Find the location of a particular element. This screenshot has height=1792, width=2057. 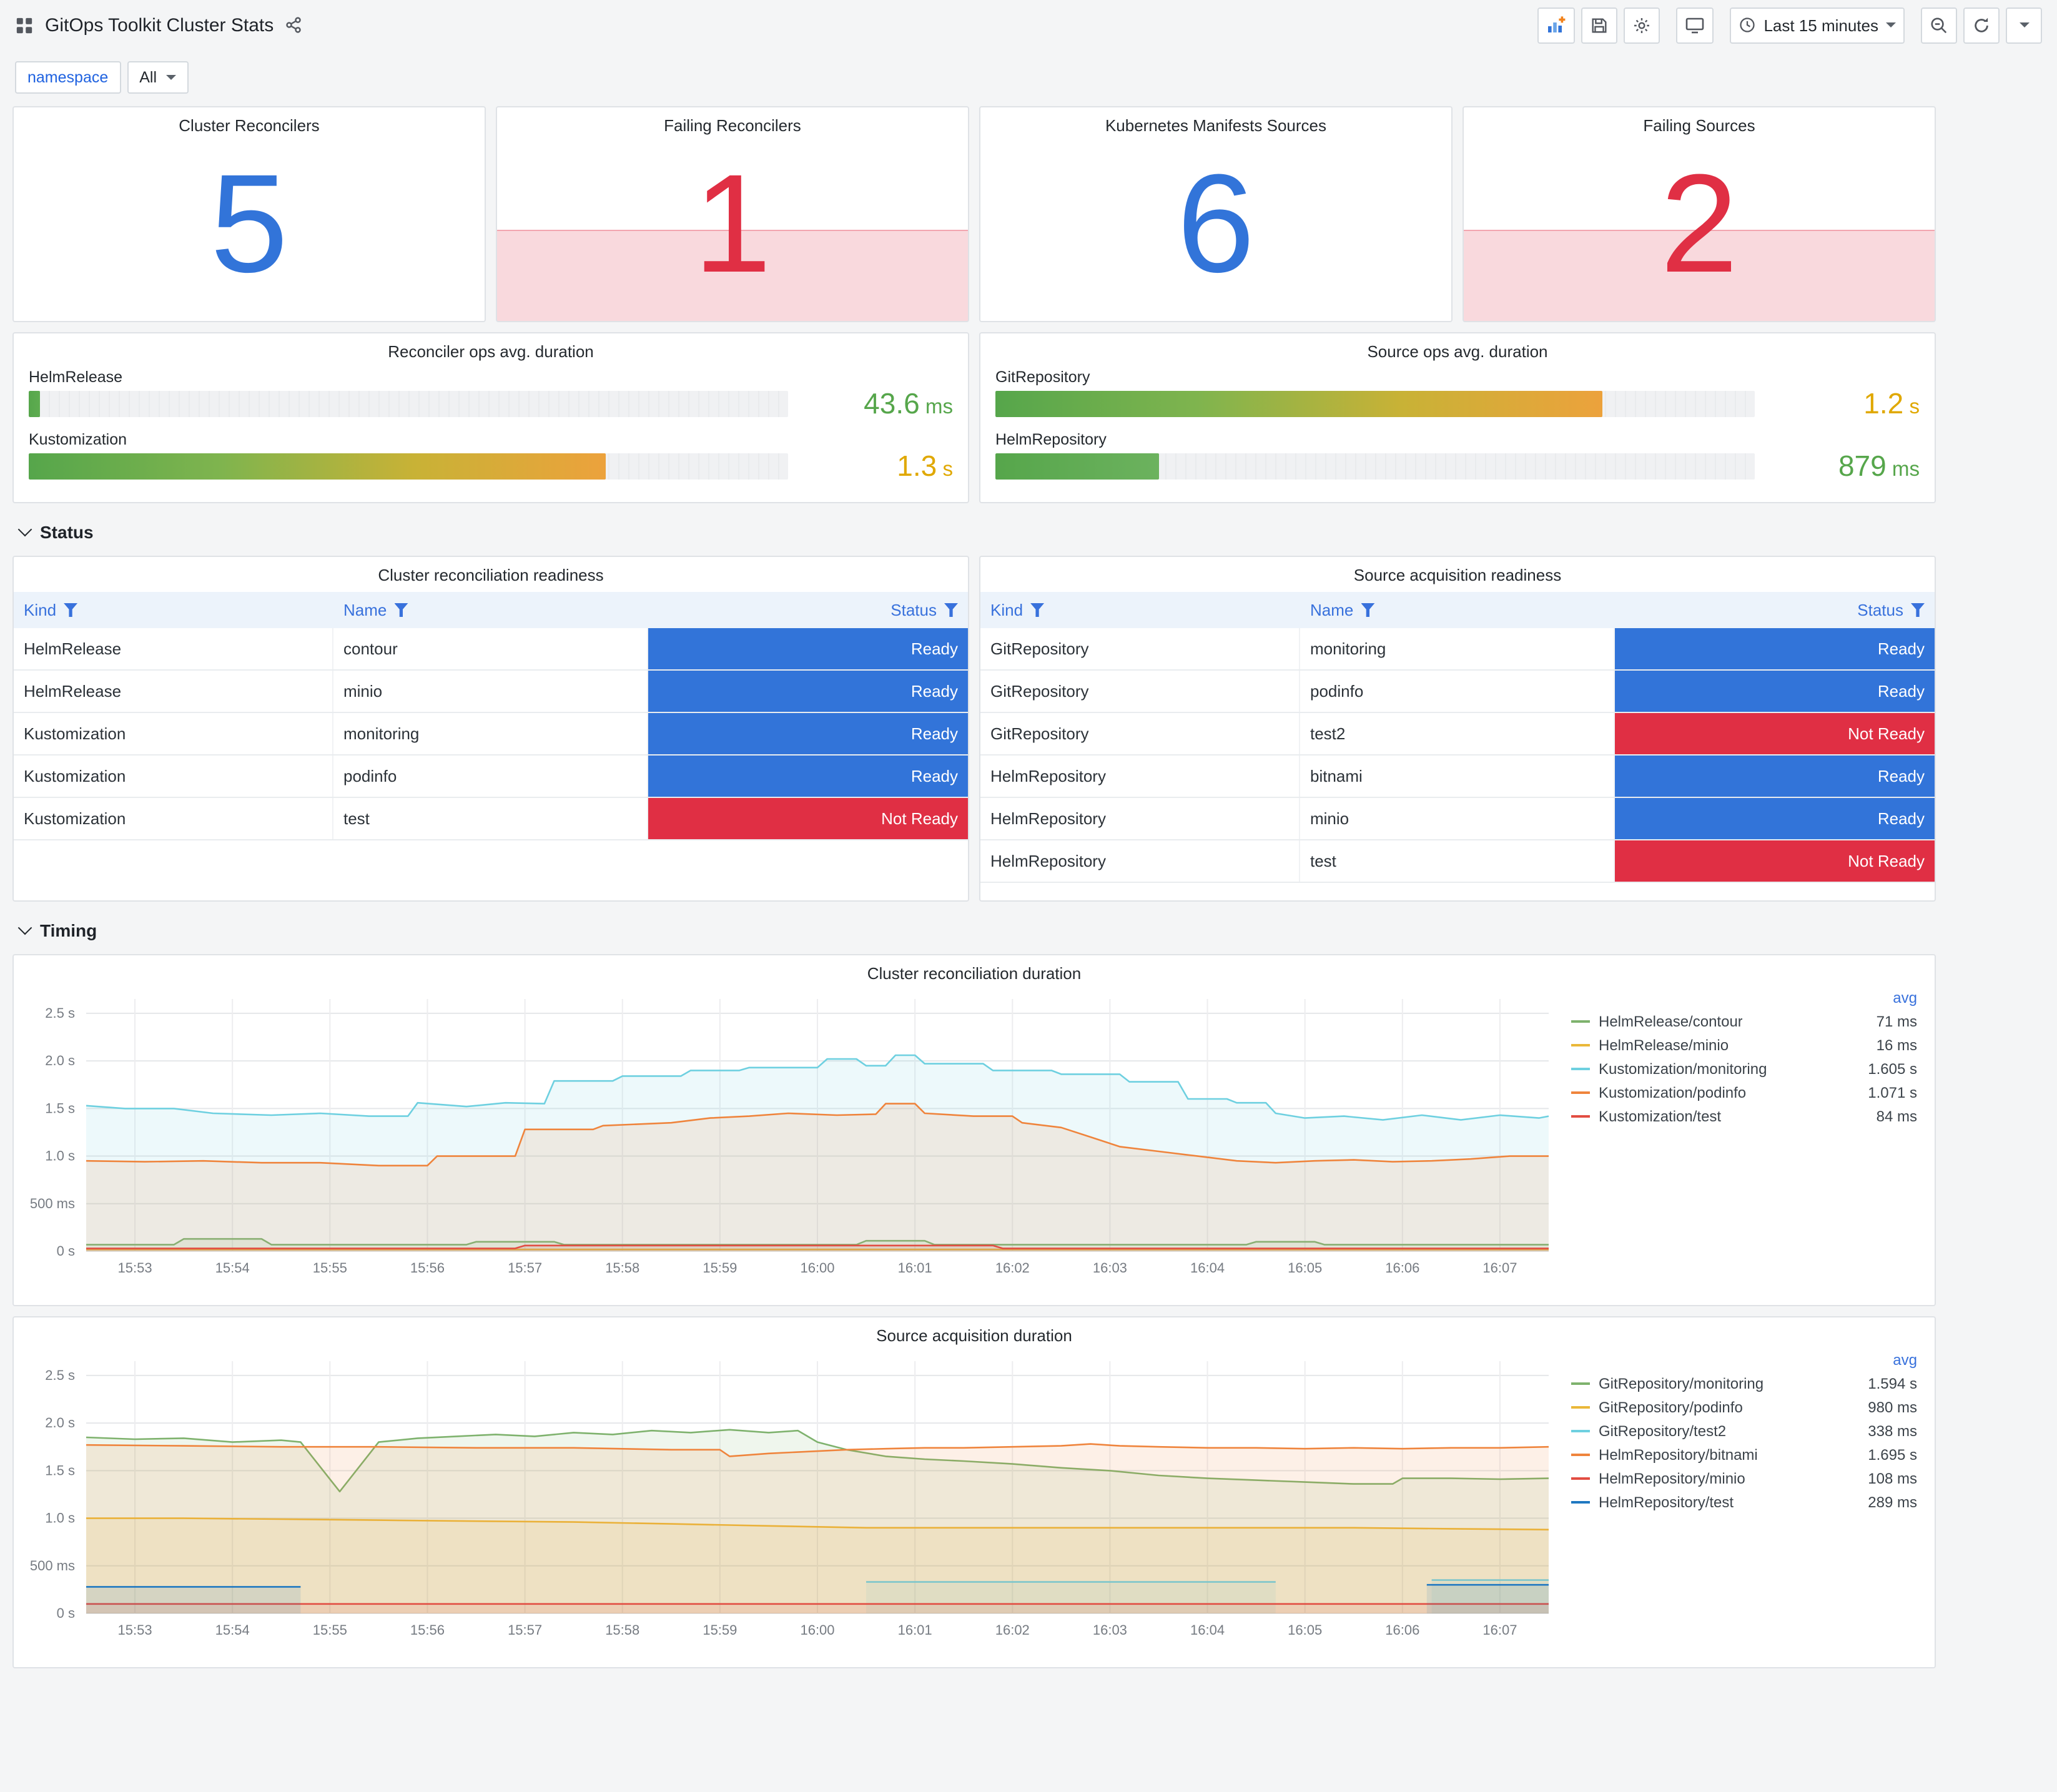

refresh-button is located at coordinates (1982, 25).